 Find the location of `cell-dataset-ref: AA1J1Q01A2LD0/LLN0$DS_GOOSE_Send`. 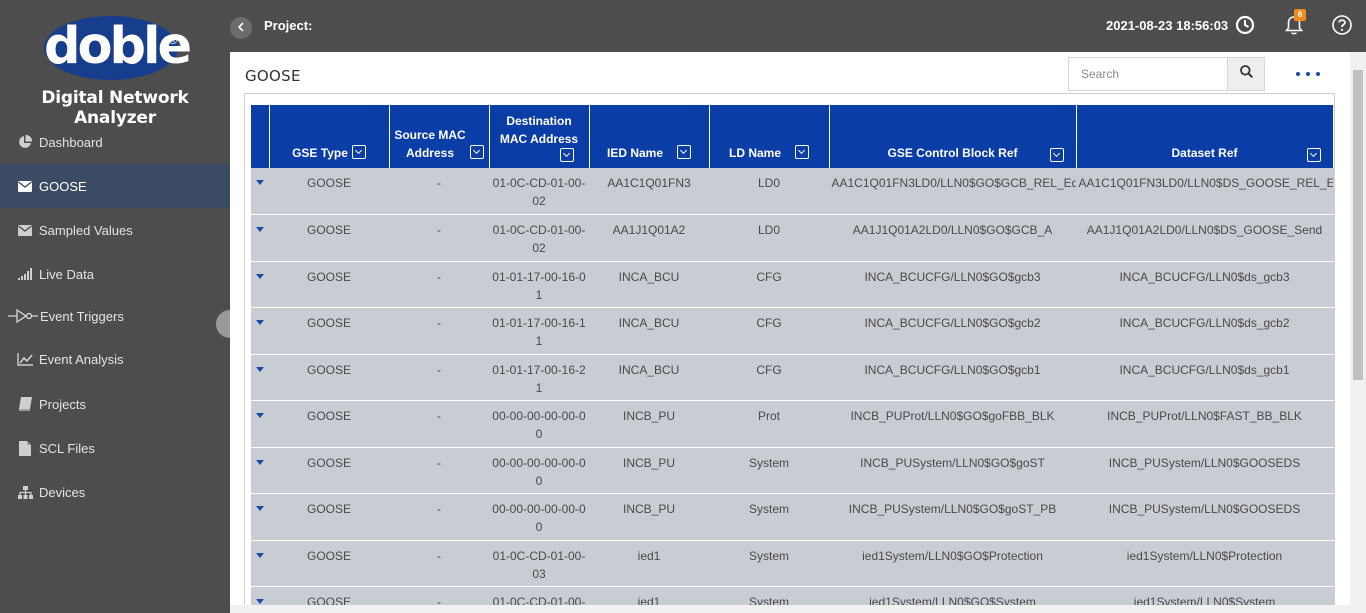

cell-dataset-ref: AA1J1Q01A2LD0/LLN0$DS_GOOSE_Send is located at coordinates (1205, 238).